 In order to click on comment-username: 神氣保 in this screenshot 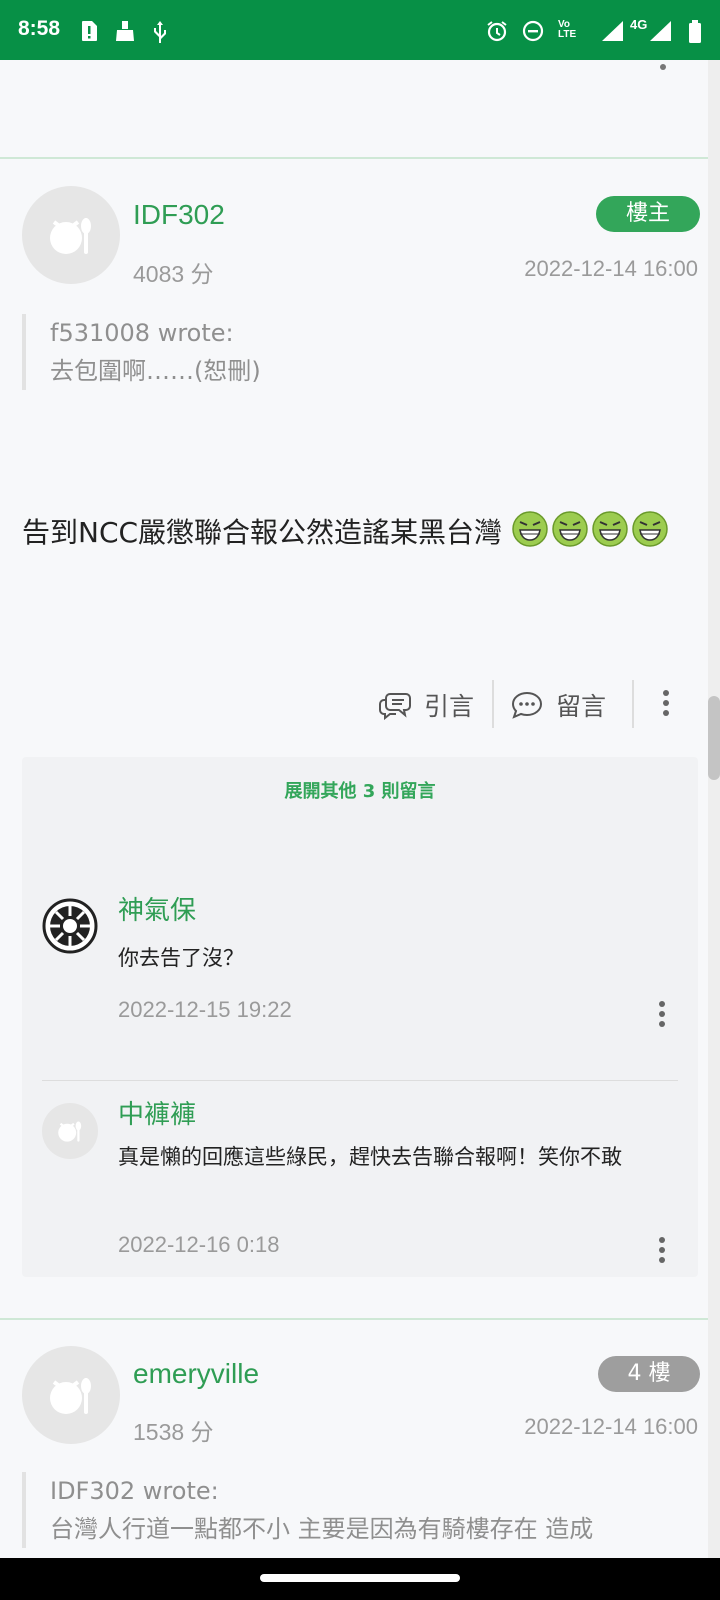, I will do `click(157, 908)`.